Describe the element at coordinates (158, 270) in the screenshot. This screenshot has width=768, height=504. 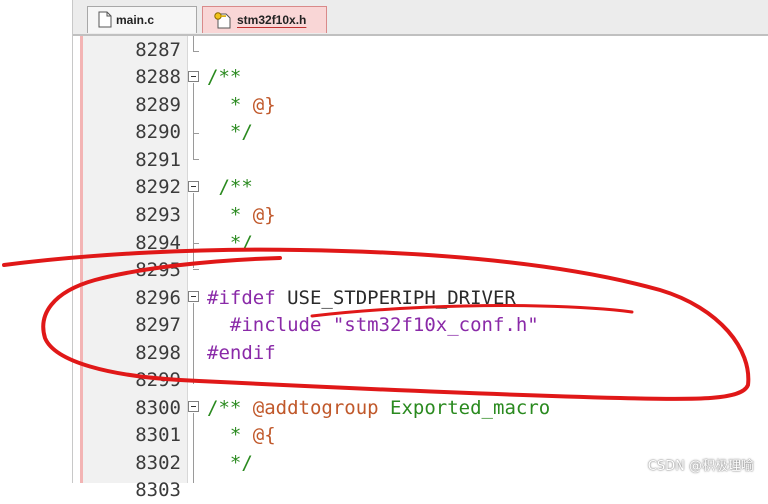
I see `line-number: 8295` at that location.